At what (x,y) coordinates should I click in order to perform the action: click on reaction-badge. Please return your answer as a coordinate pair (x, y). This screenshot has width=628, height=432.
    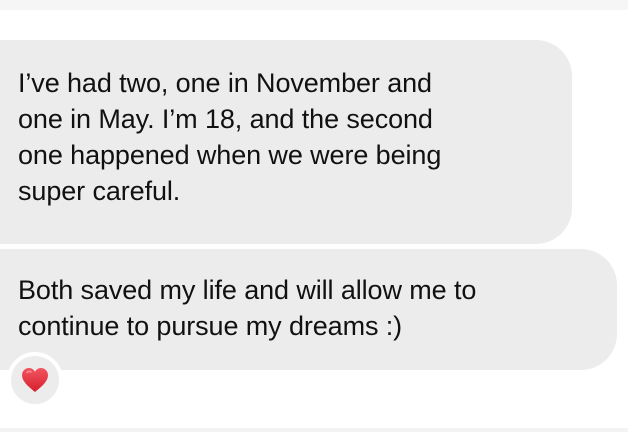
    Looking at the image, I should click on (35, 380).